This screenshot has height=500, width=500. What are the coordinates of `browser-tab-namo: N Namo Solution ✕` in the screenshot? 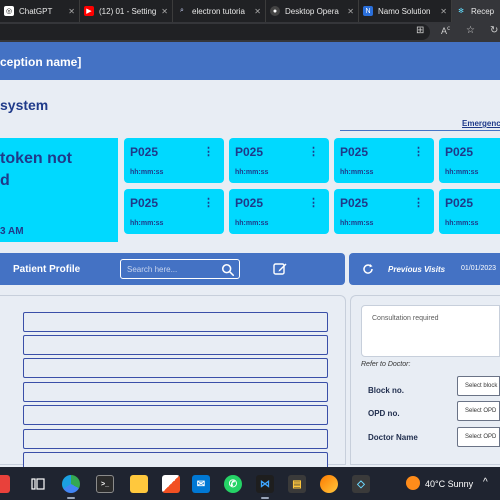 It's located at (405, 11).